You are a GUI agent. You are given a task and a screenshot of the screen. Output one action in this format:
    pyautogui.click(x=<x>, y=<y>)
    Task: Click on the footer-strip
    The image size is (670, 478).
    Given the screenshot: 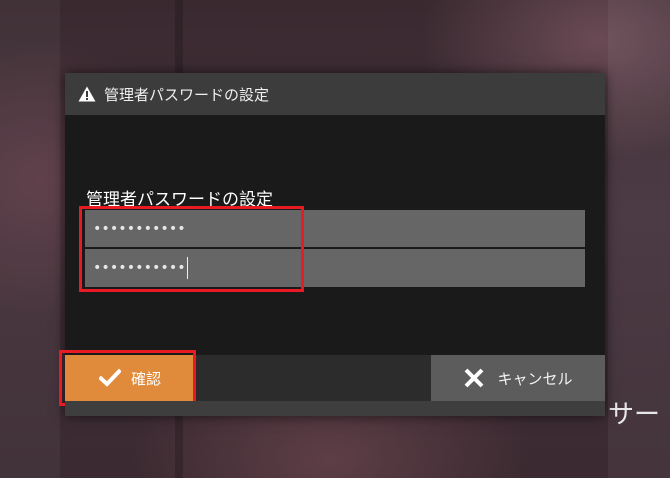 What is the action you would take?
    pyautogui.click(x=335, y=408)
    